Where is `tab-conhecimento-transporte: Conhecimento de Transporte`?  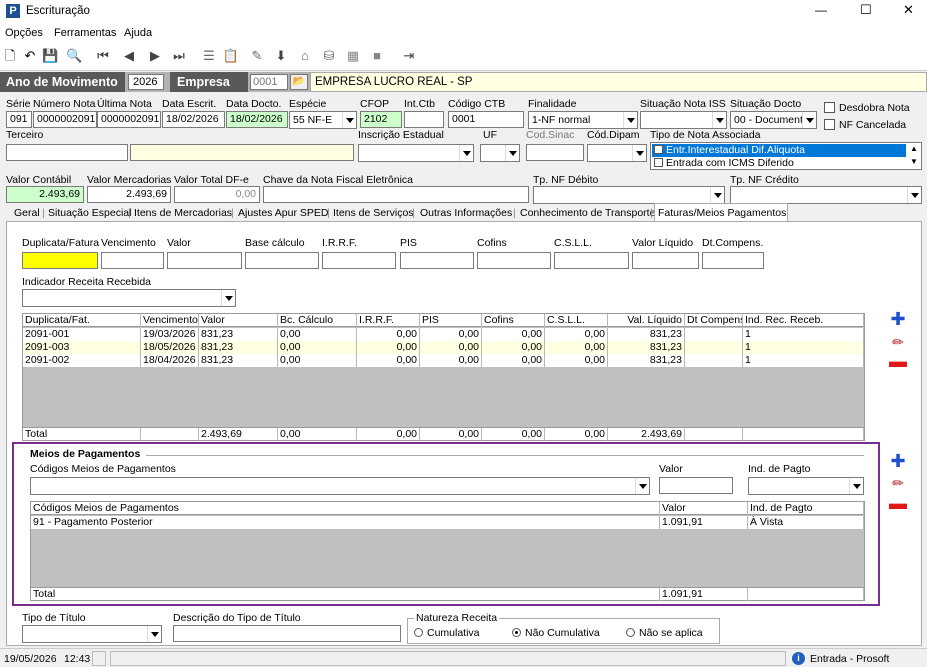 tab-conhecimento-transporte: Conhecimento de Transporte is located at coordinates (587, 214).